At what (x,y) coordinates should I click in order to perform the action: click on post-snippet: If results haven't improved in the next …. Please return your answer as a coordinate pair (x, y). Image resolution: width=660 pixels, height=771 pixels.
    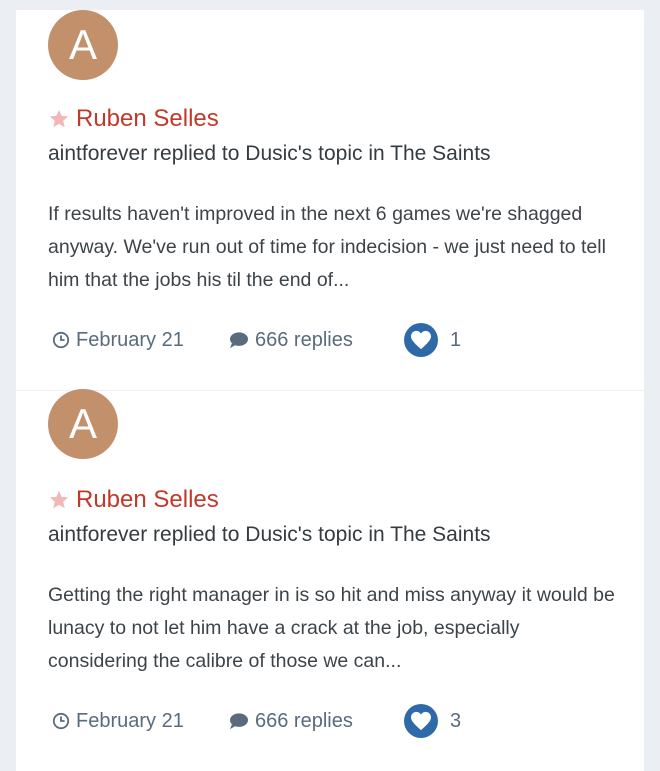
    Looking at the image, I should click on (333, 247).